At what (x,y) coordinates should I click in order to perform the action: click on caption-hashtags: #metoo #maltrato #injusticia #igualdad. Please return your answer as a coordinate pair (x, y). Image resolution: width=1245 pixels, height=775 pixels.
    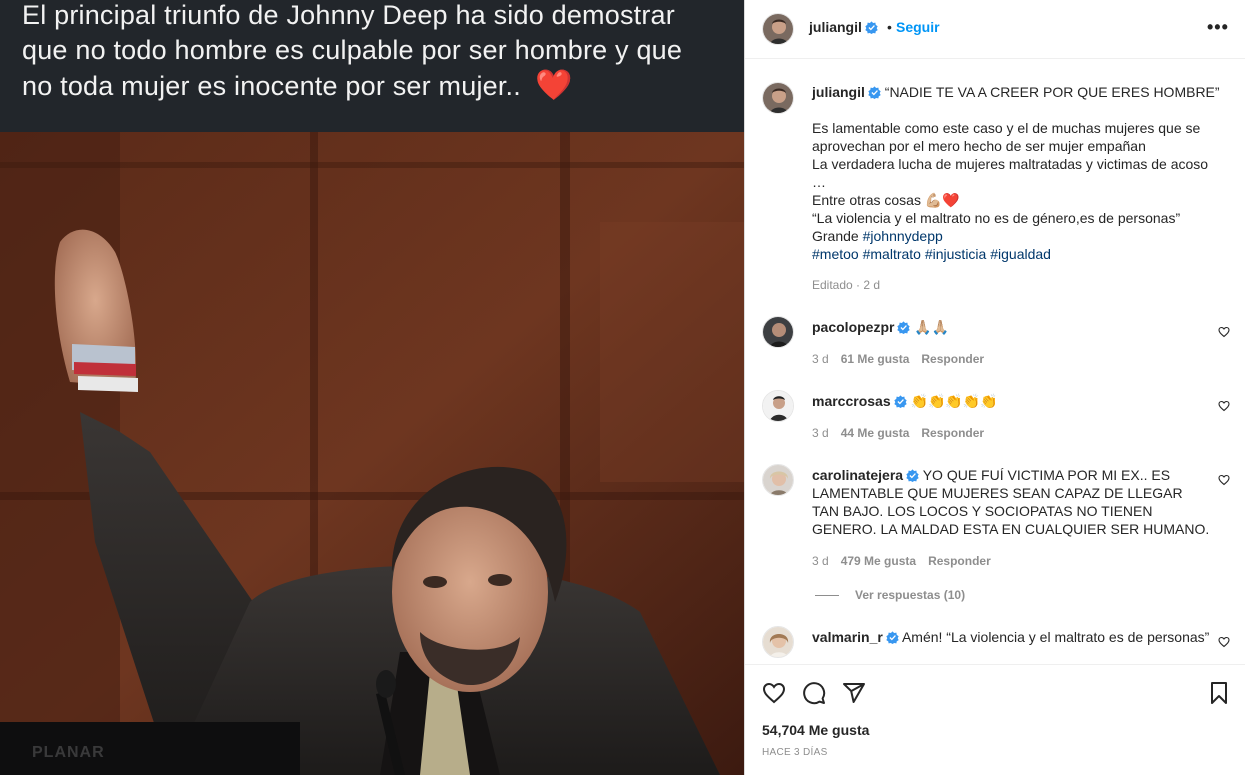
    Looking at the image, I should click on (1022, 254).